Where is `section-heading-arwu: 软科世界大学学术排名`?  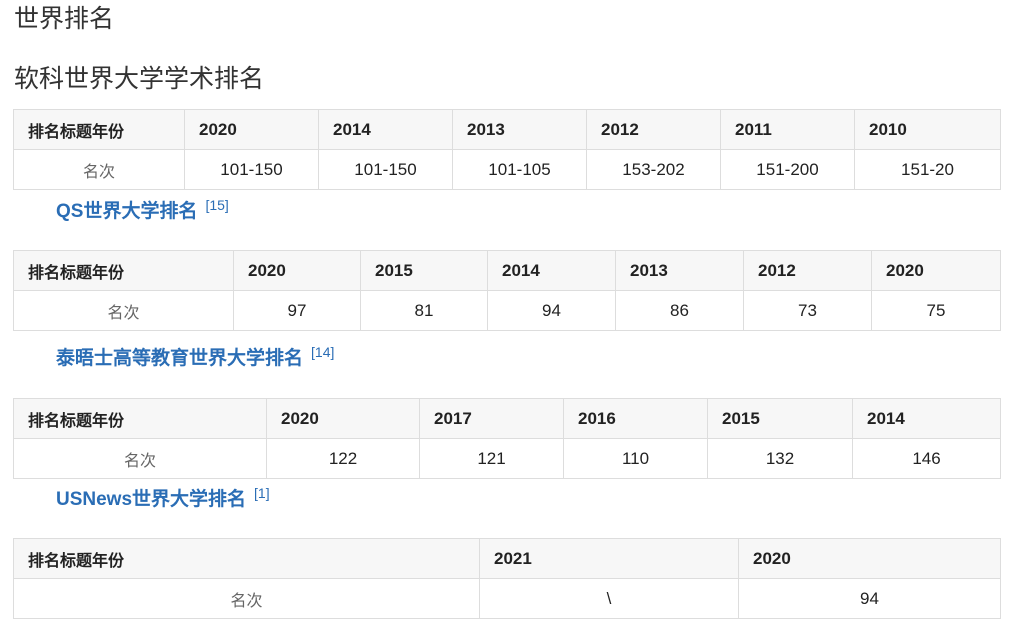
section-heading-arwu: 软科世界大学学术排名 is located at coordinates (139, 78).